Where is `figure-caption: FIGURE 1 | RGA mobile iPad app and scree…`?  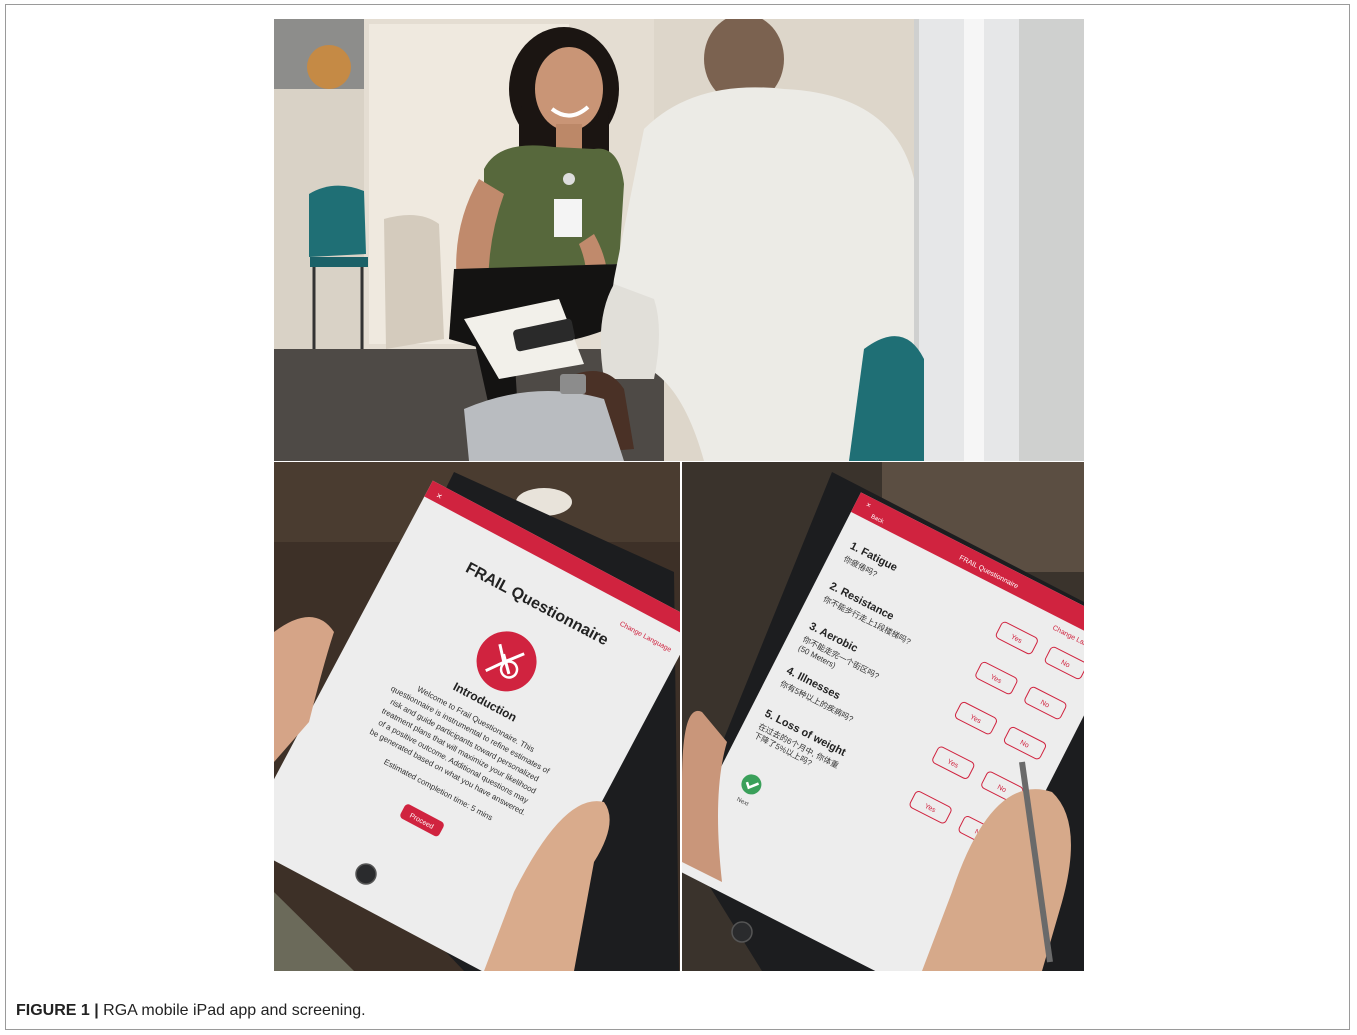 figure-caption: FIGURE 1 | RGA mobile iPad app and scree… is located at coordinates (191, 1011).